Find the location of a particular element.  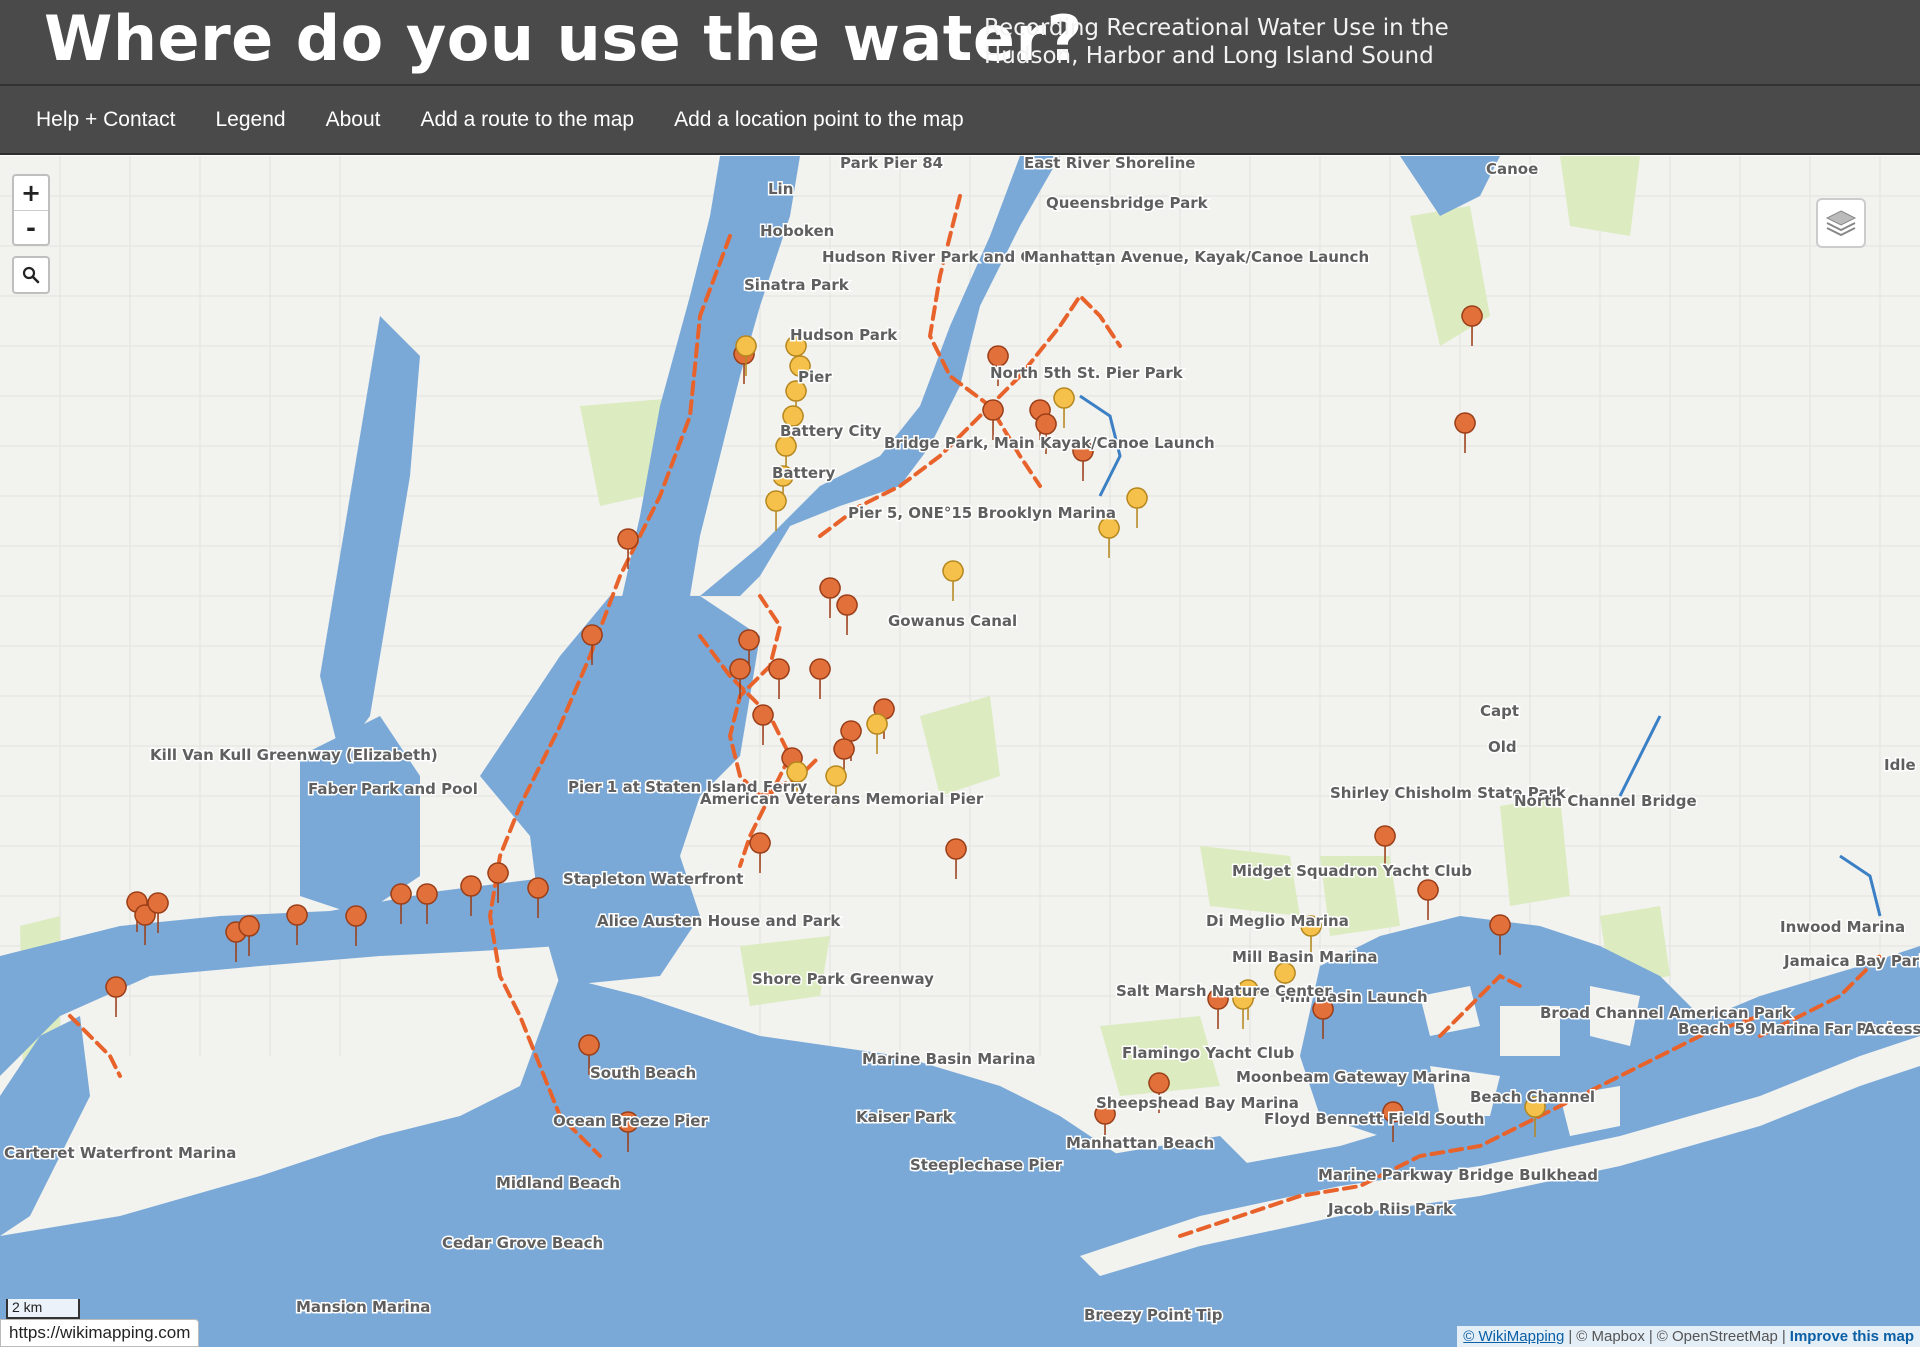

label-bridge-park: Bridge Park, Main Kayak/Canoe Launch is located at coordinates (1049, 443).